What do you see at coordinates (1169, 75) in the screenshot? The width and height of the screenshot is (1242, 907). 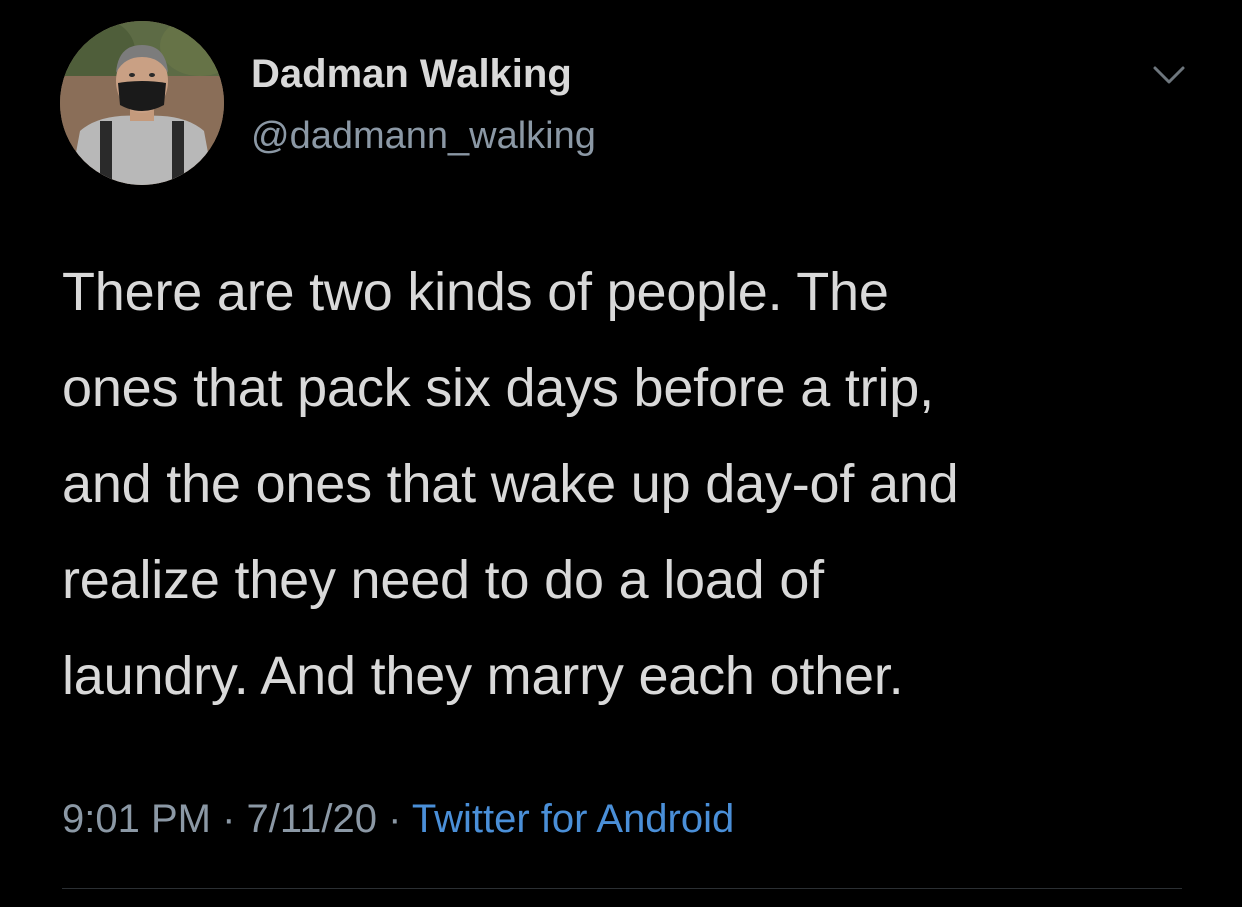 I see `chevron-down-icon` at bounding box center [1169, 75].